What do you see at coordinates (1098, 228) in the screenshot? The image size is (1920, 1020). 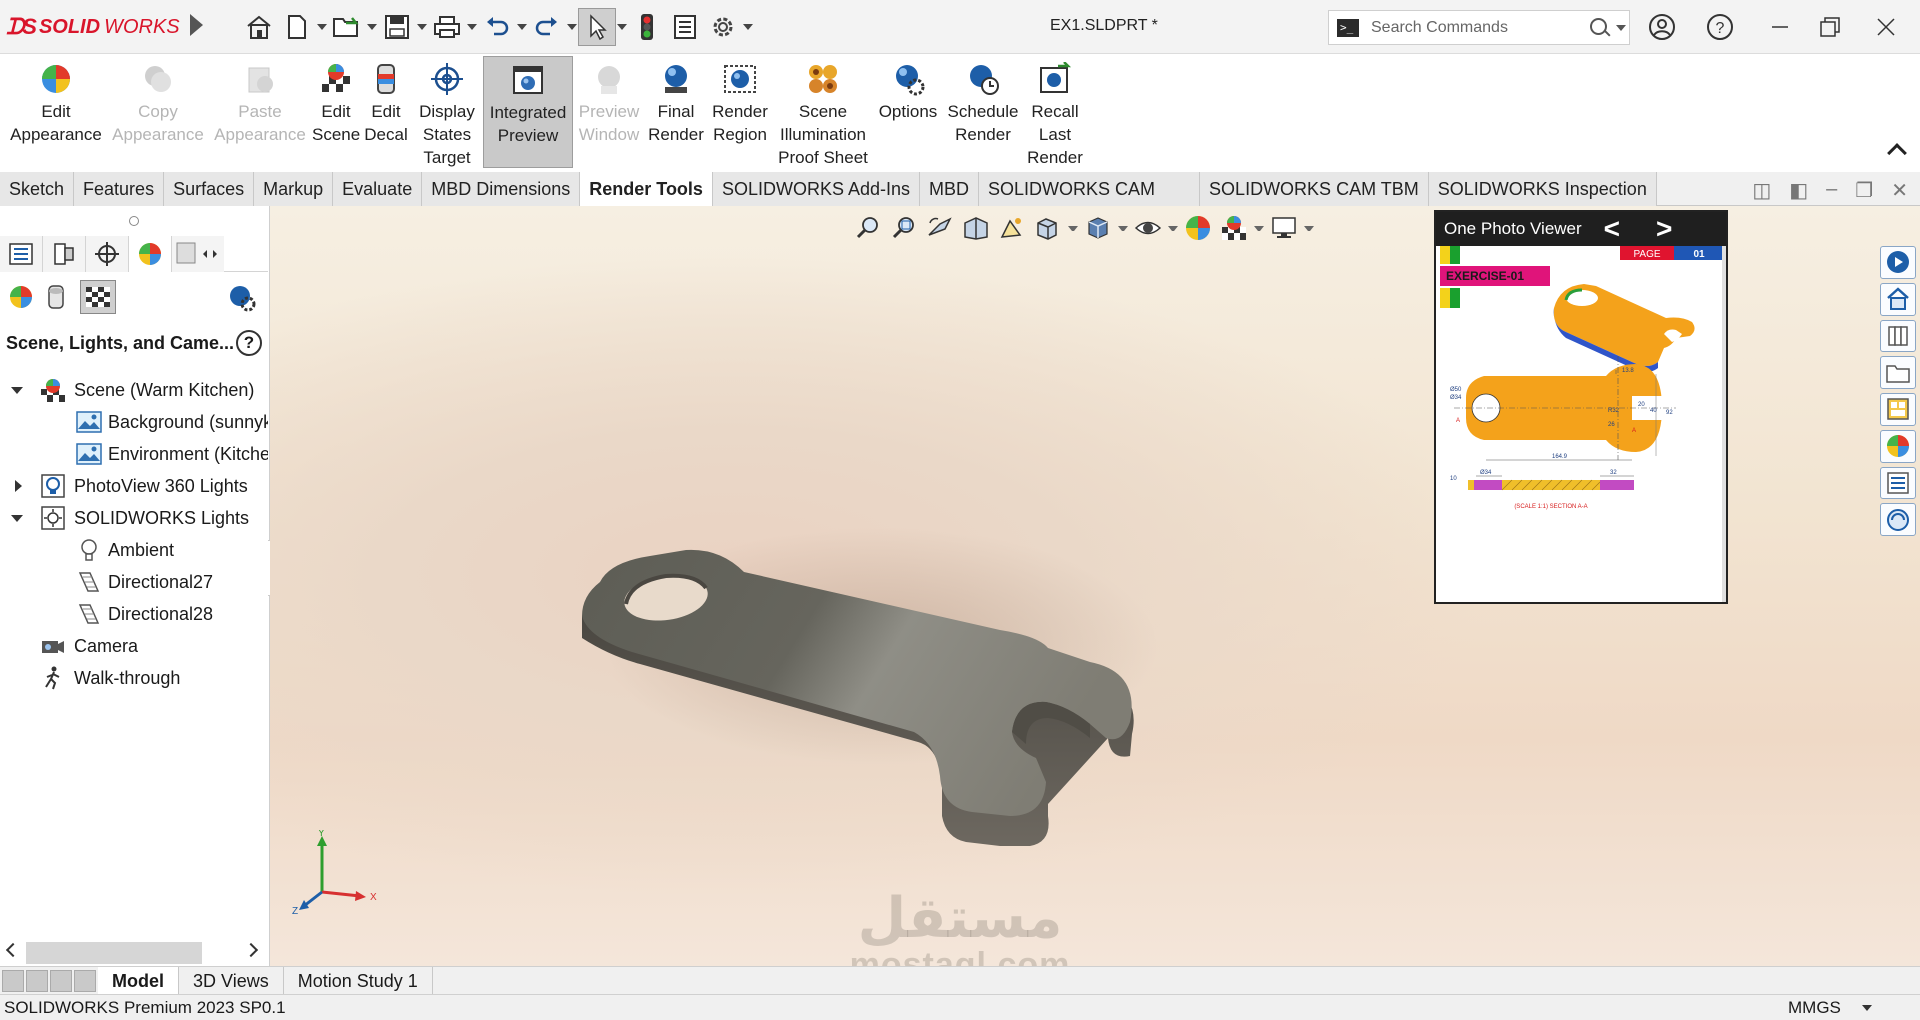 I see `display-style-icon` at bounding box center [1098, 228].